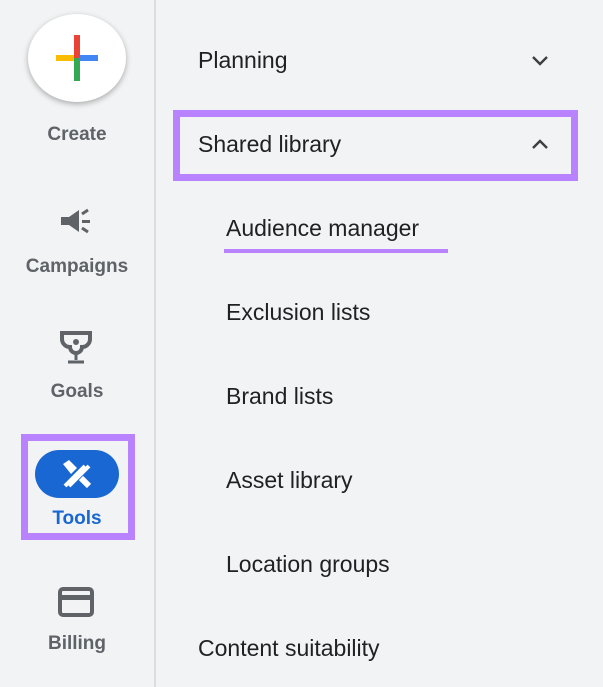  I want to click on menu-content-suitability: Content suitability, so click(289, 648).